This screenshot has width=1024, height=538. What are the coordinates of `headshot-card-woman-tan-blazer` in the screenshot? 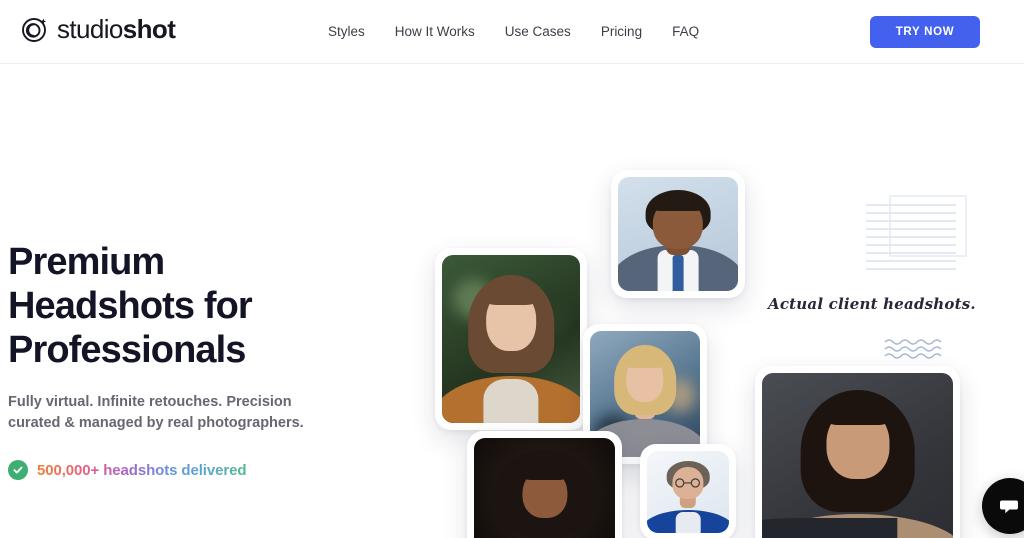 It's located at (511, 339).